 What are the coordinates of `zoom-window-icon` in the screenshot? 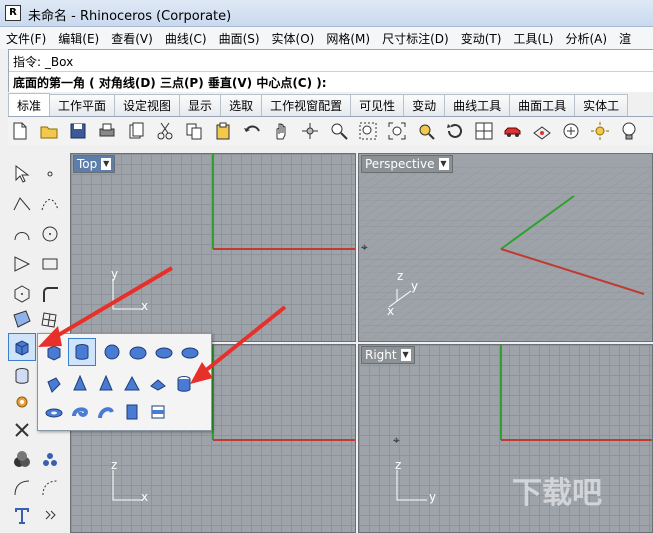 It's located at (368, 131).